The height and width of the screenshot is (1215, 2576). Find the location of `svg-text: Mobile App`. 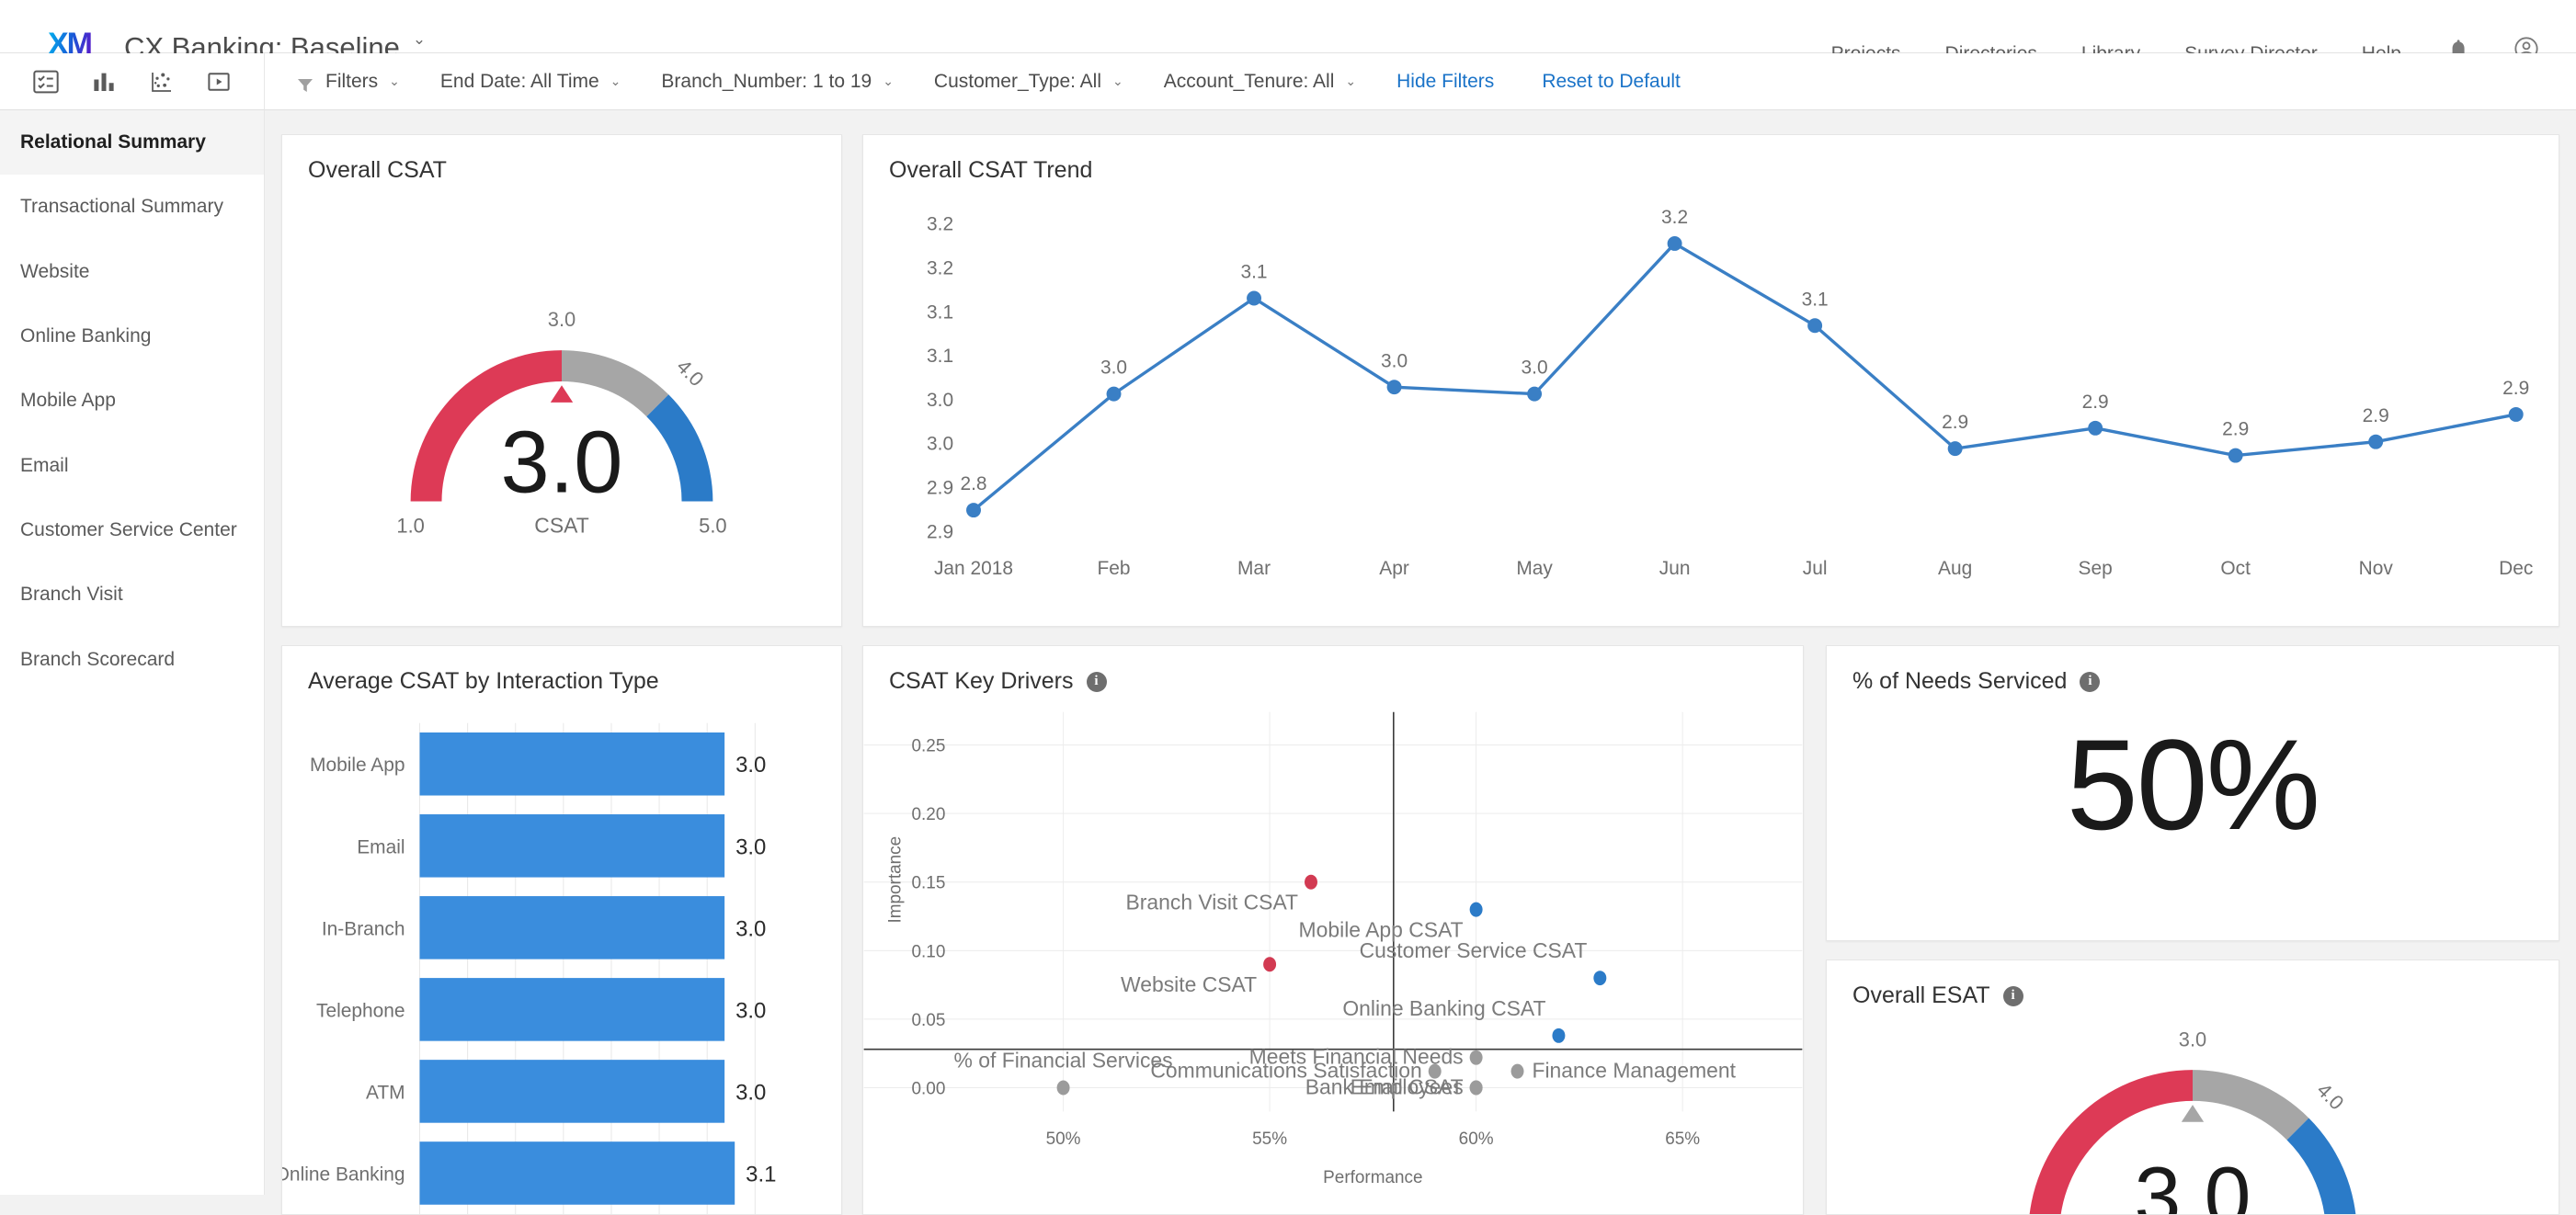

svg-text: Mobile App is located at coordinates (357, 765).